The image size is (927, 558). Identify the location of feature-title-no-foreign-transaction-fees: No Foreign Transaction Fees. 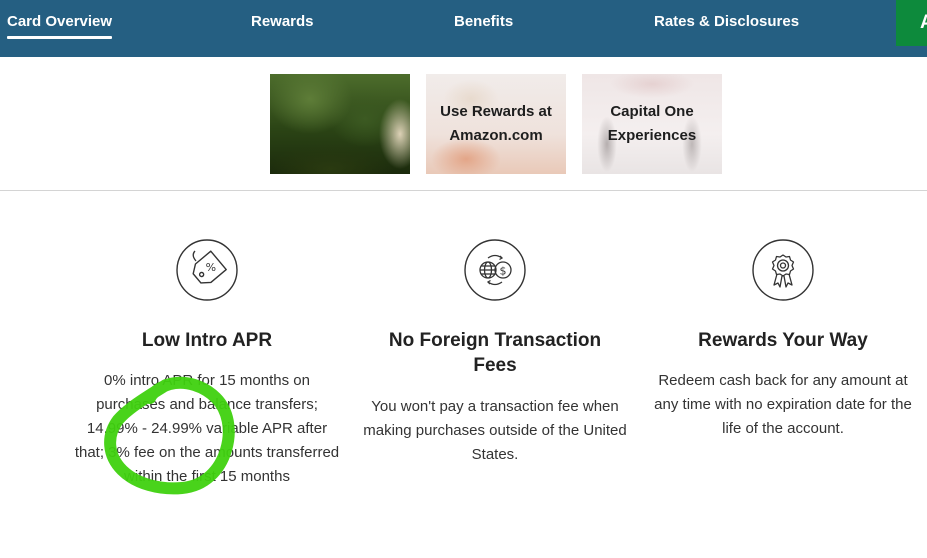
(495, 353).